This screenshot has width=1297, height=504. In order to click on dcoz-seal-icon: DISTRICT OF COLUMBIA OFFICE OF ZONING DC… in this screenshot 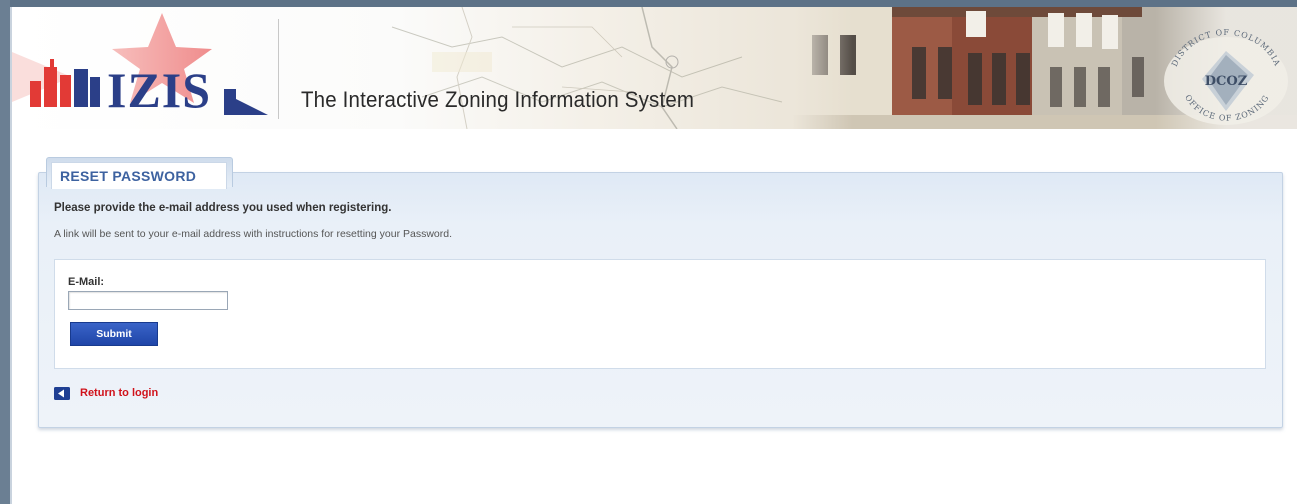, I will do `click(1226, 77)`.